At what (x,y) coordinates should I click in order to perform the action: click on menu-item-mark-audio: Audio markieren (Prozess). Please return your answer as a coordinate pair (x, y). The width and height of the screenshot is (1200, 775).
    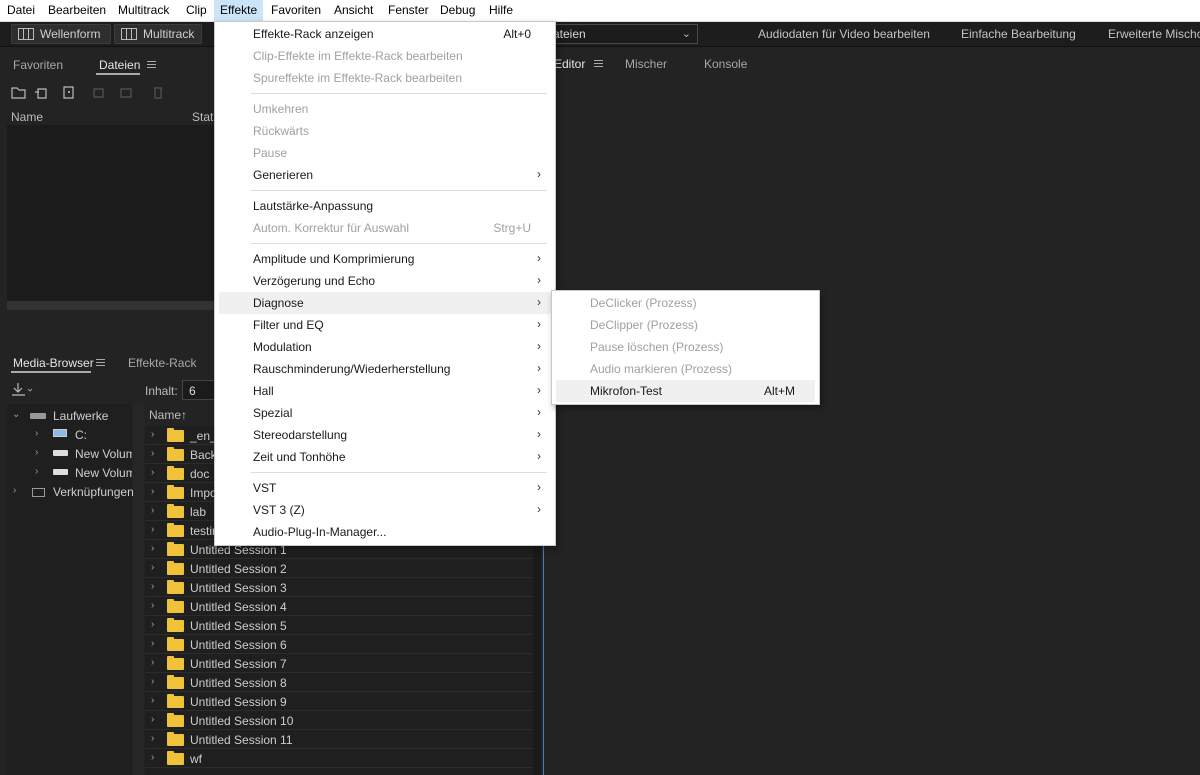
    Looking at the image, I should click on (685, 369).